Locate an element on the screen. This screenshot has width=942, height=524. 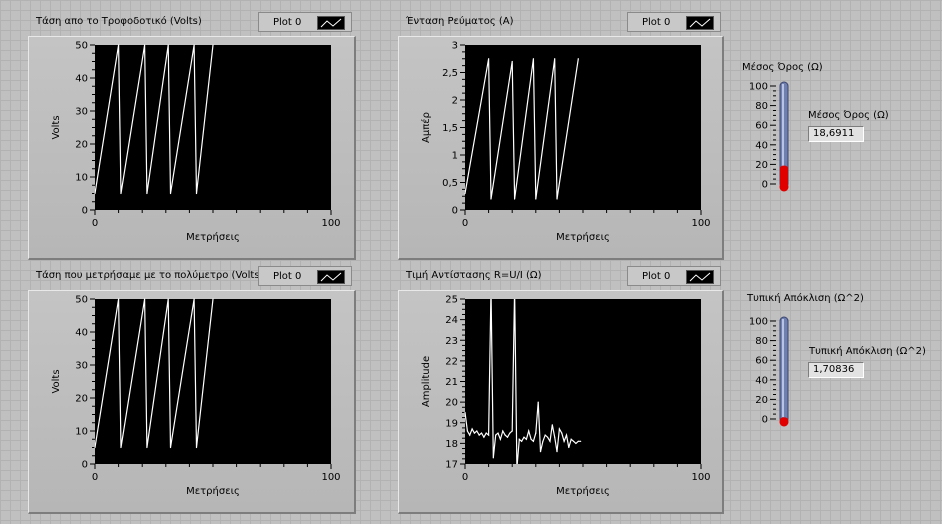
y-tick-label: 3 is located at coordinates (455, 46).